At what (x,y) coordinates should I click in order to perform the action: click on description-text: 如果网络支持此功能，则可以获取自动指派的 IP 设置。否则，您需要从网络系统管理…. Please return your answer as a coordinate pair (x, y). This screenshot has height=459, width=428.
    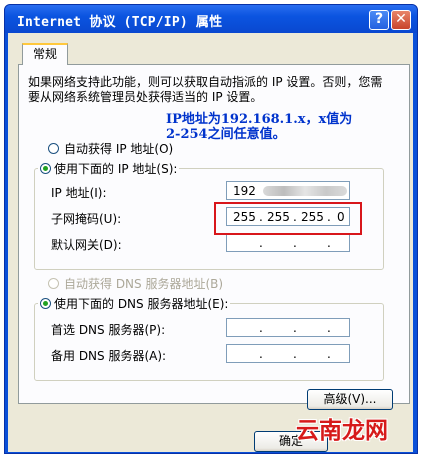
    Looking at the image, I should click on (205, 89).